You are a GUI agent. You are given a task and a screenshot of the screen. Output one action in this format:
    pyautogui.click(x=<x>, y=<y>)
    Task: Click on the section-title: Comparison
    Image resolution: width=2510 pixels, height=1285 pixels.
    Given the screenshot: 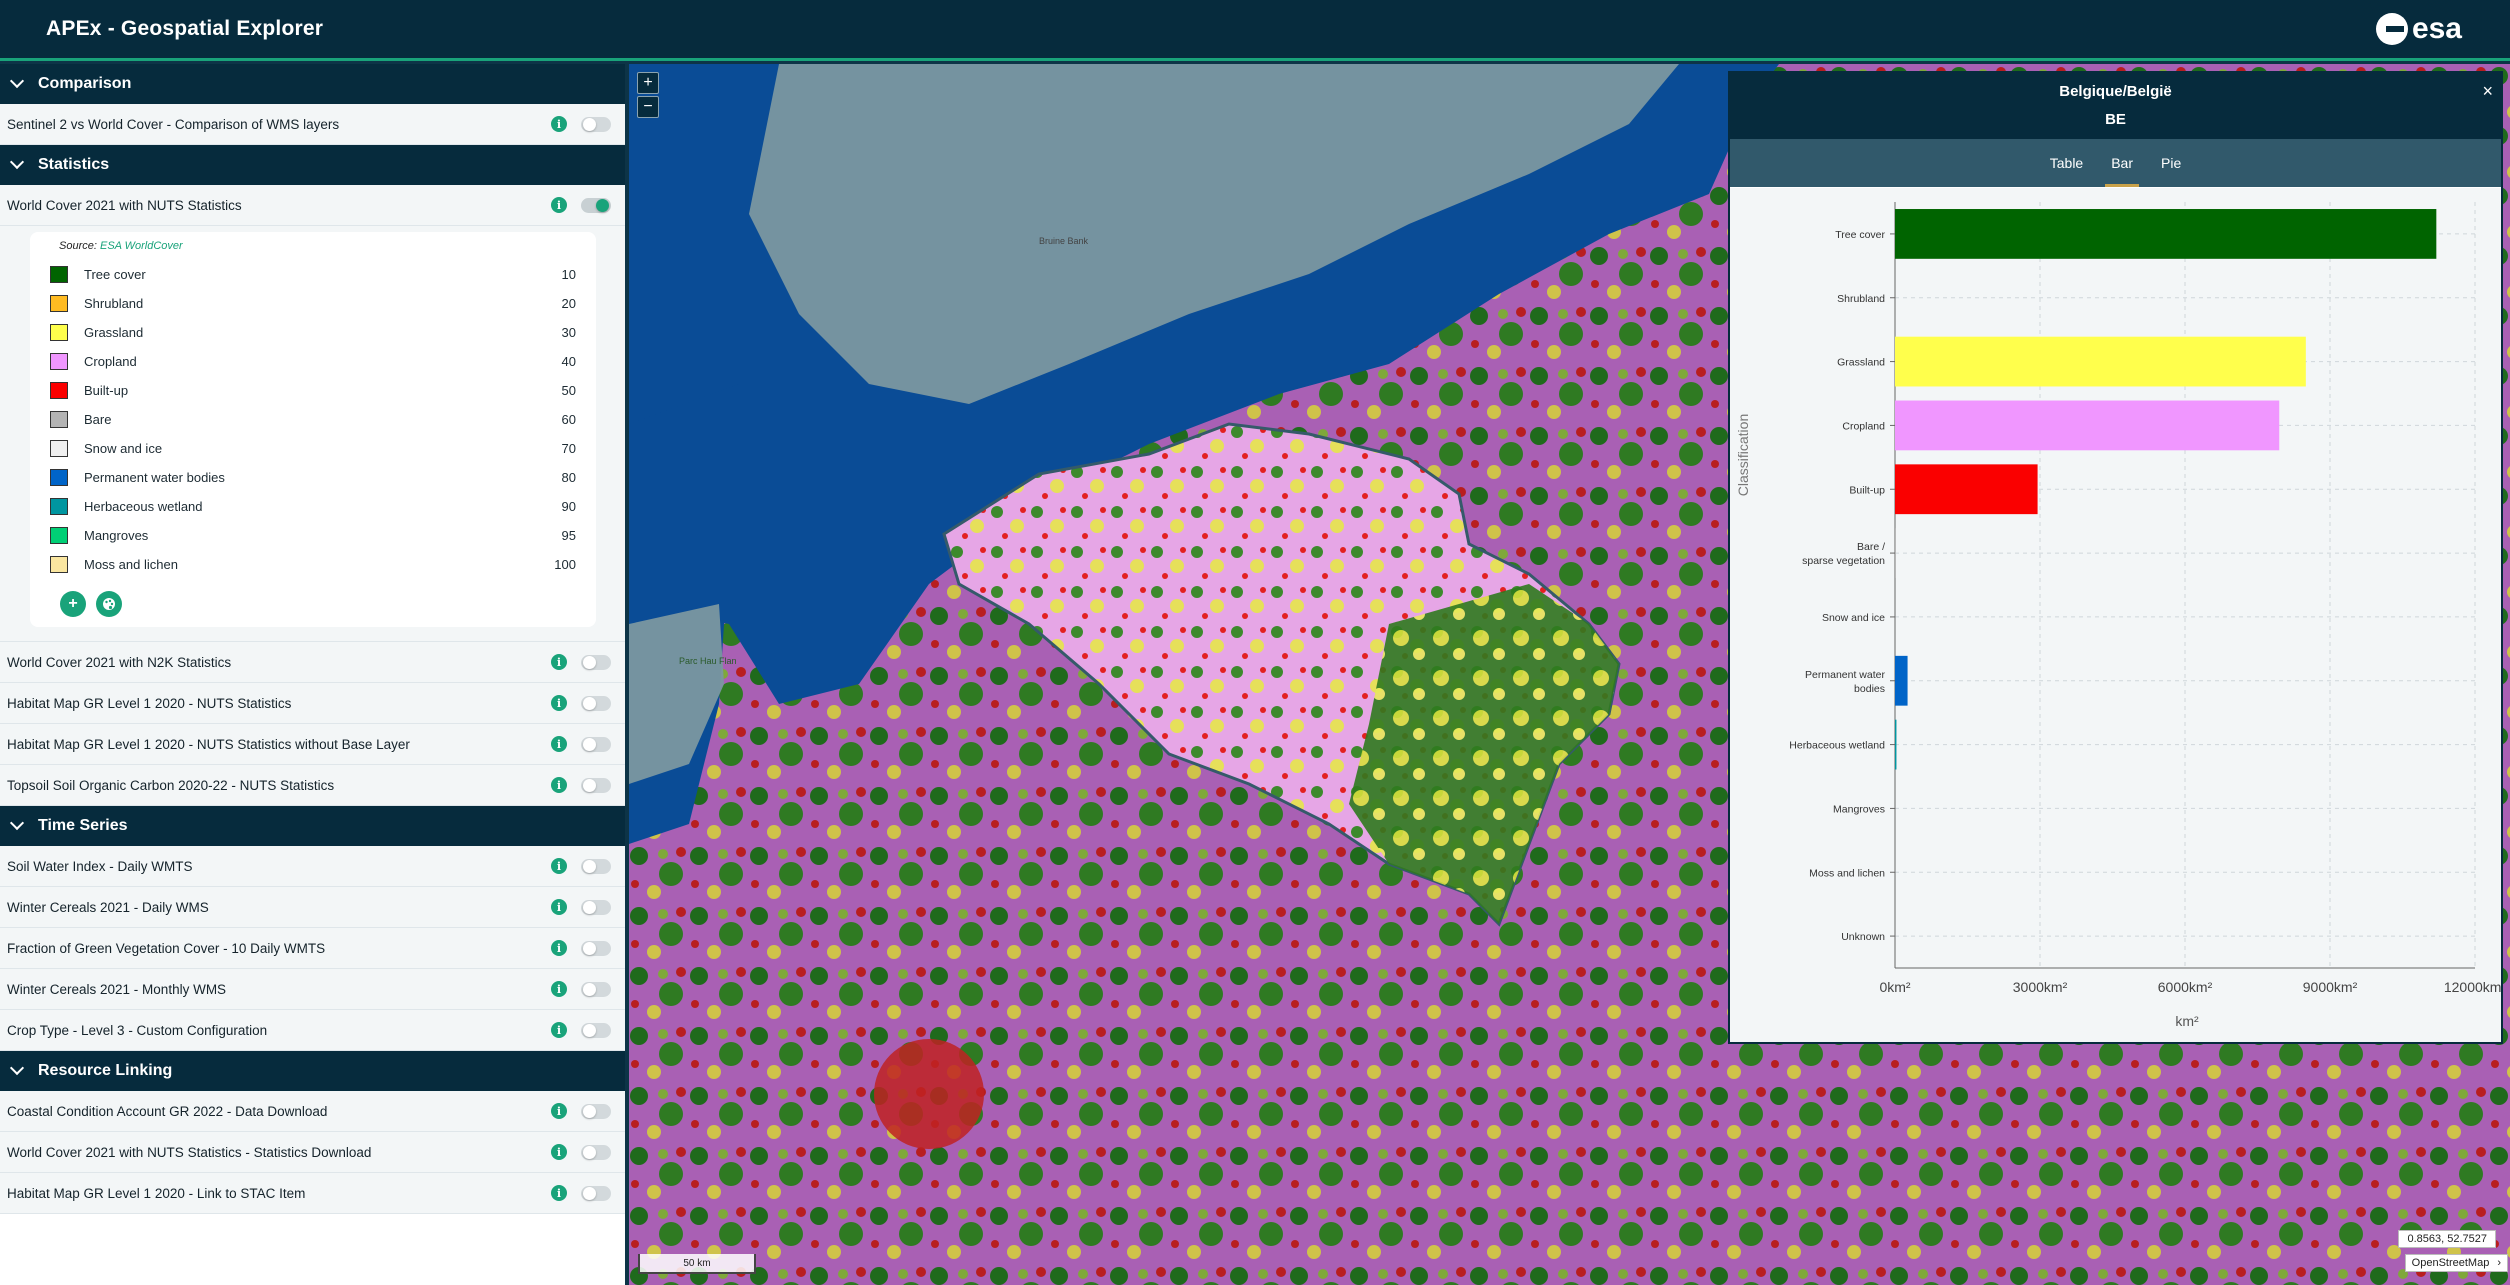 What is the action you would take?
    pyautogui.click(x=85, y=83)
    